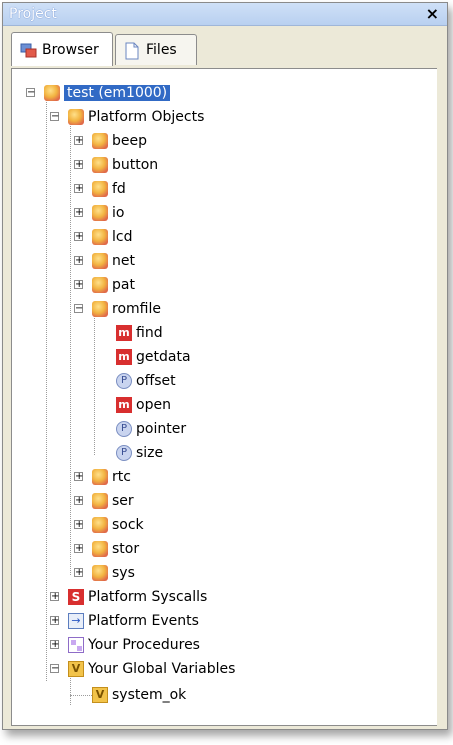 The image size is (453, 745). I want to click on tree-node-io: + io, so click(99, 213).